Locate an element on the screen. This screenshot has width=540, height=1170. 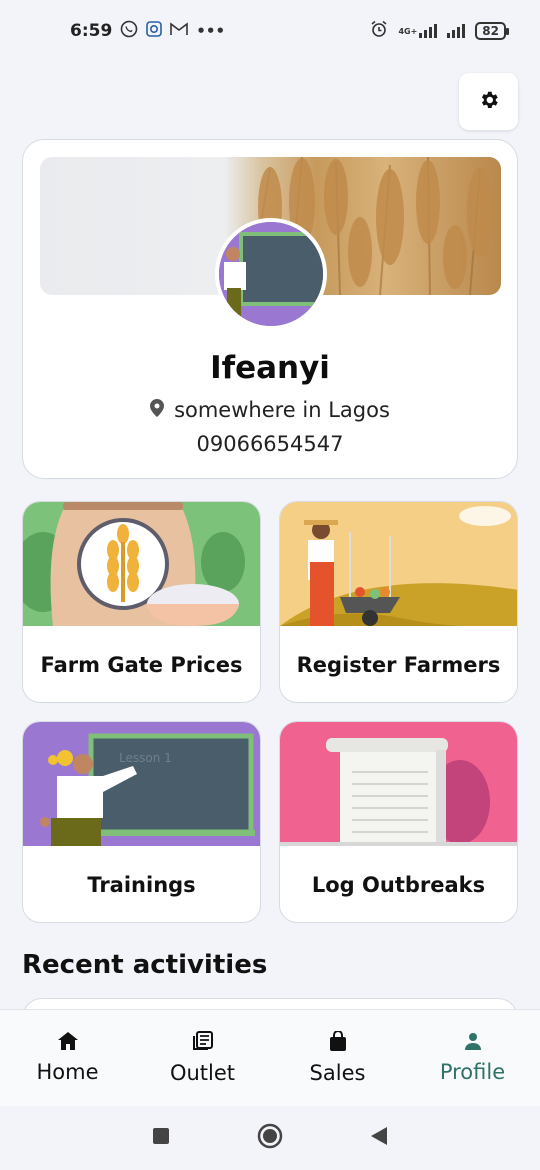
status-left: 6:59 ••• is located at coordinates (147, 31).